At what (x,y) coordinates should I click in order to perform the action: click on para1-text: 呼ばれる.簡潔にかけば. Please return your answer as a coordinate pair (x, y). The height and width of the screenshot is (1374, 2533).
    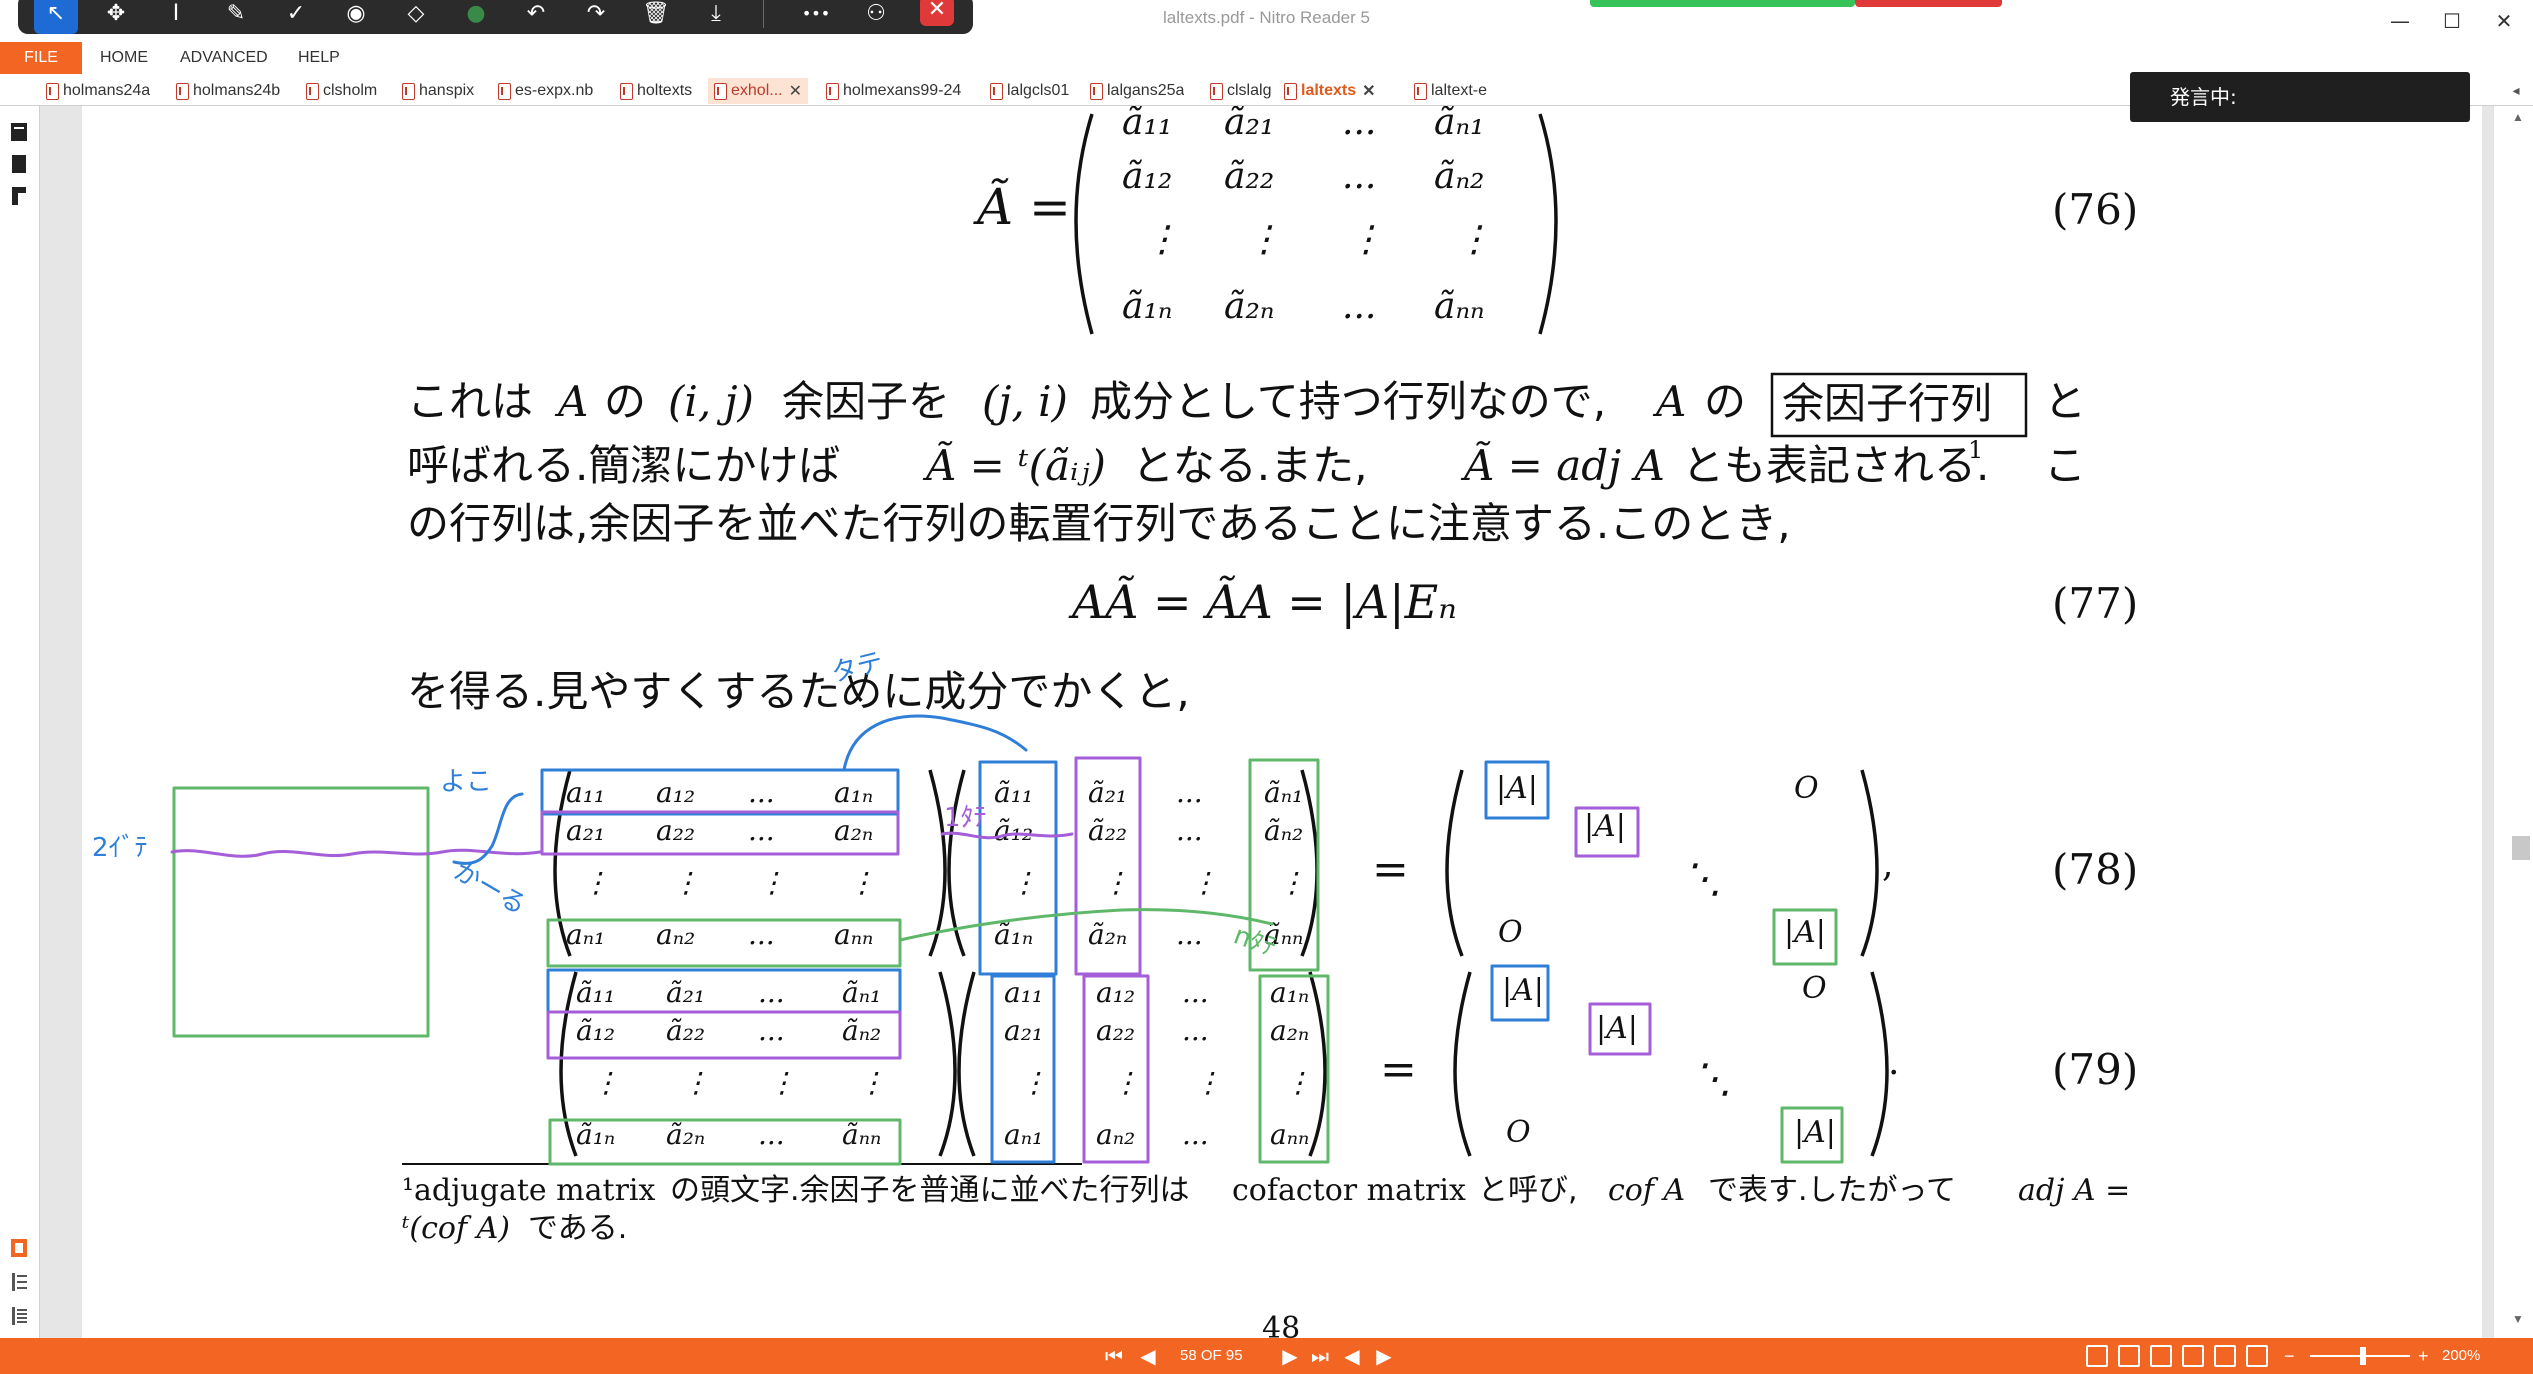
    Looking at the image, I should click on (623, 465).